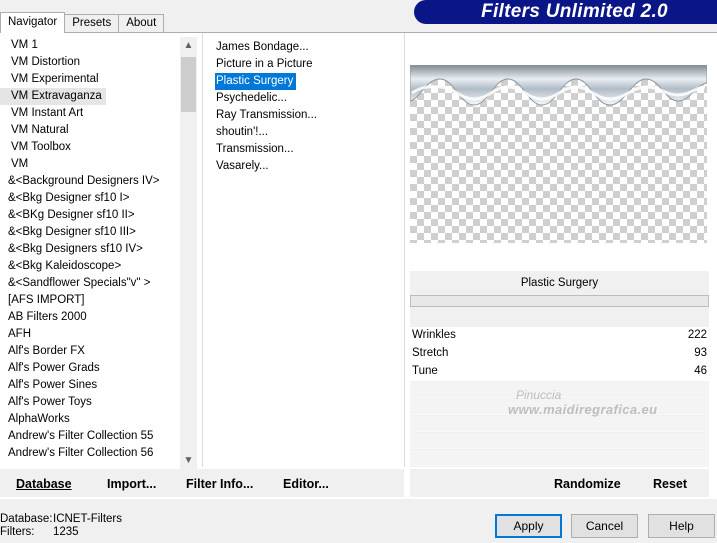 Image resolution: width=717 pixels, height=543 pixels. What do you see at coordinates (90, 402) in the screenshot?
I see `category-item: Alf's Power Toys` at bounding box center [90, 402].